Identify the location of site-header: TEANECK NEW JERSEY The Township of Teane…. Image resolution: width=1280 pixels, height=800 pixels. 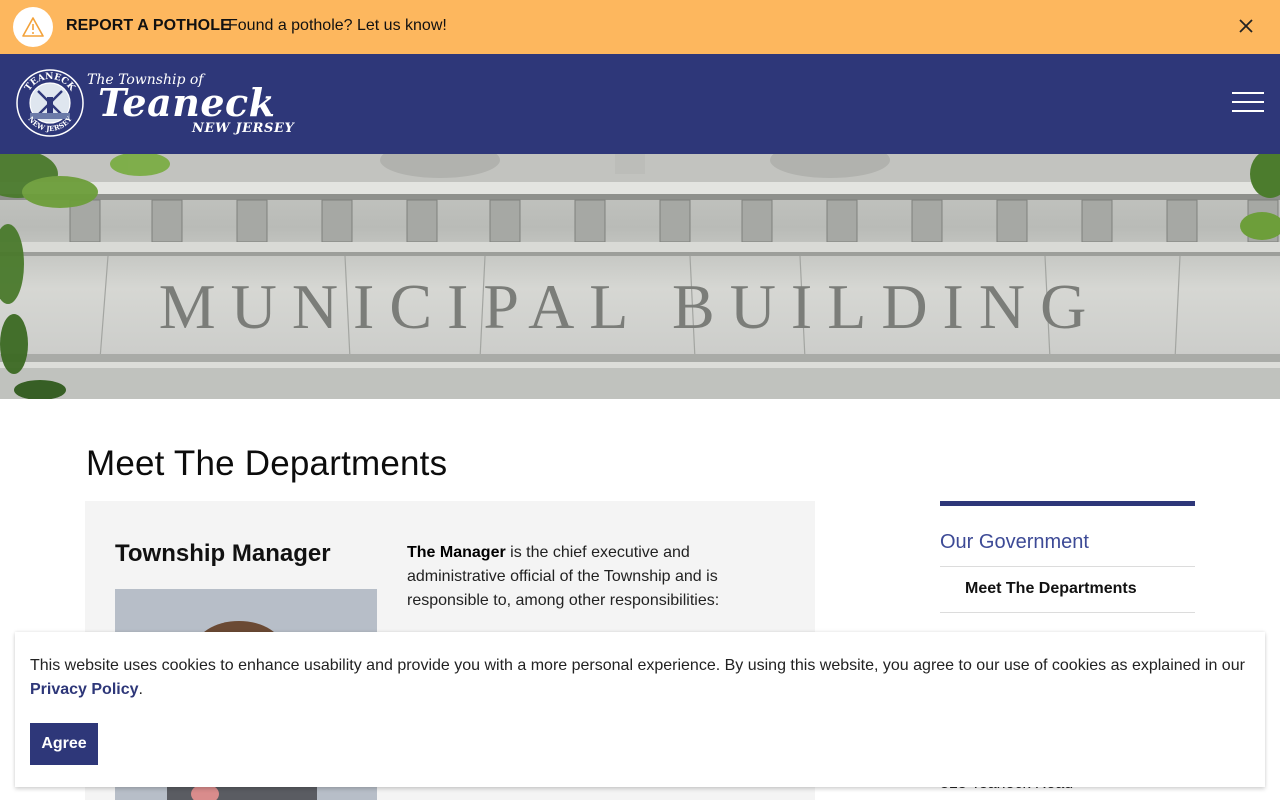
(640, 104).